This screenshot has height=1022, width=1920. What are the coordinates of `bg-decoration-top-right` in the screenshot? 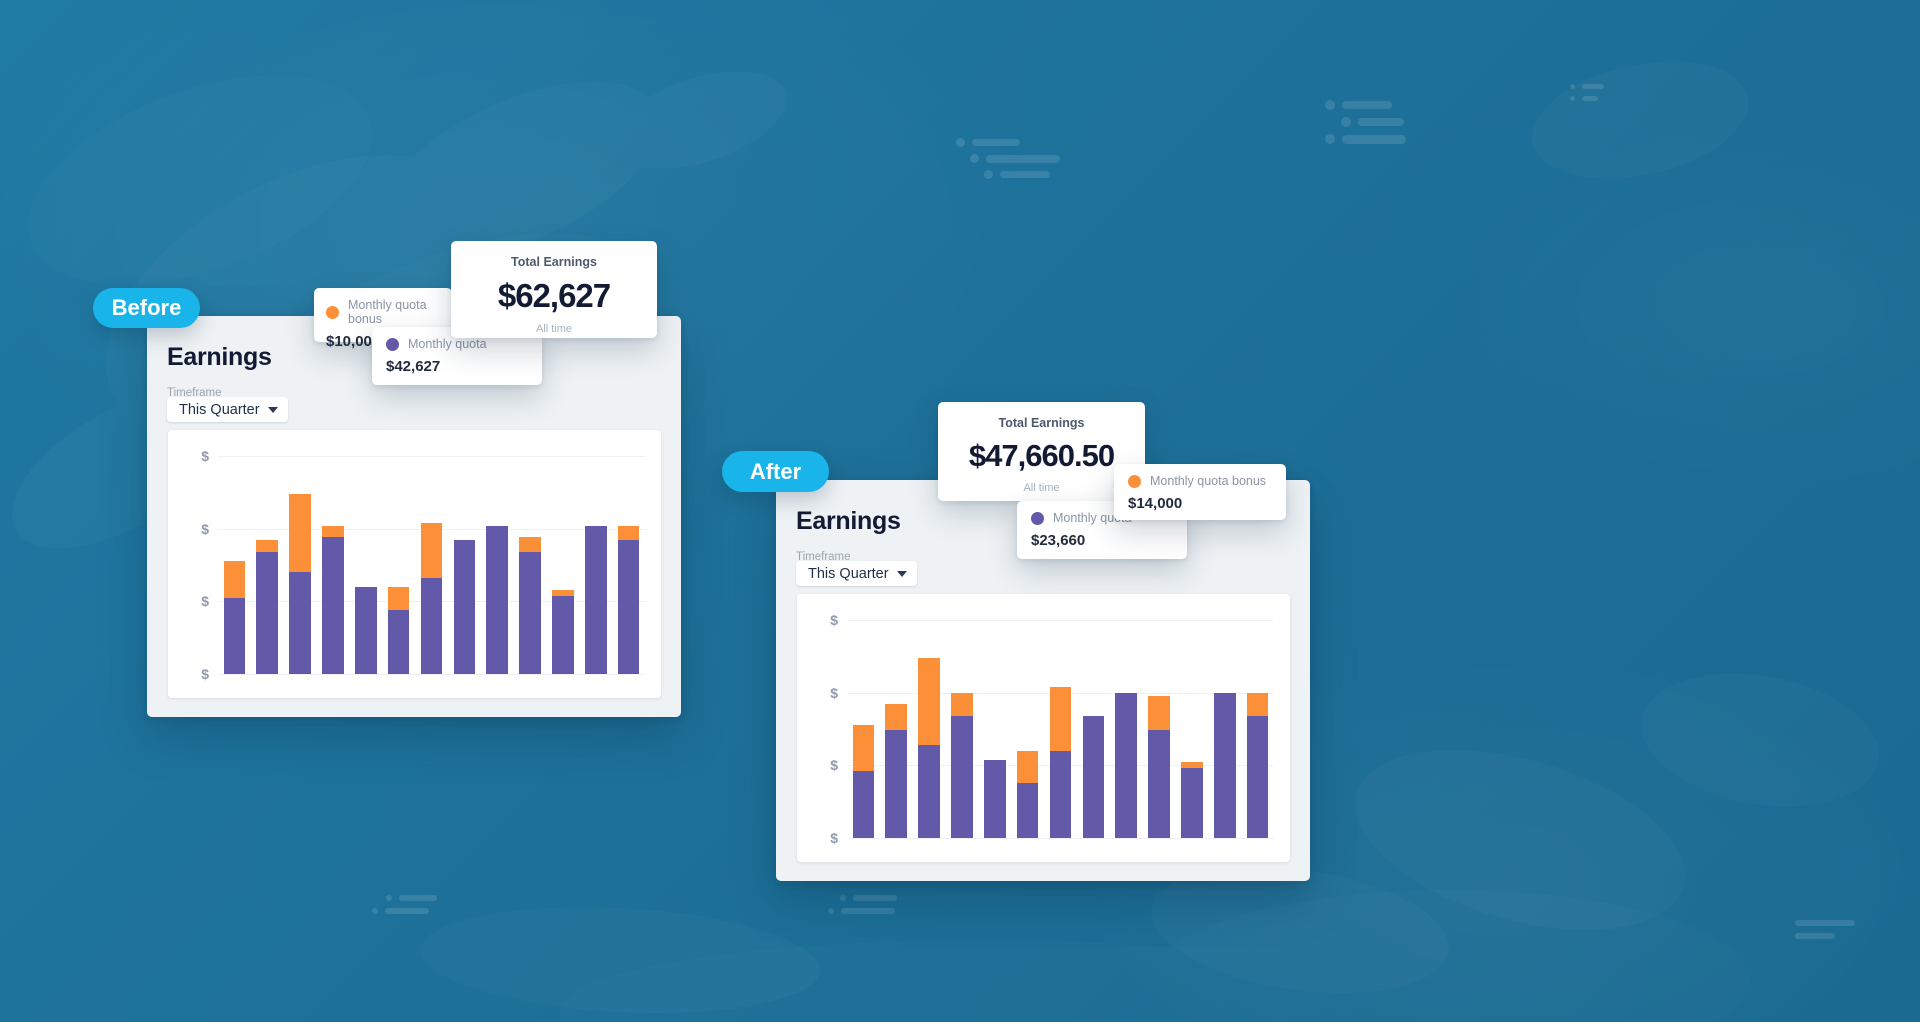 It's located at (1365, 125).